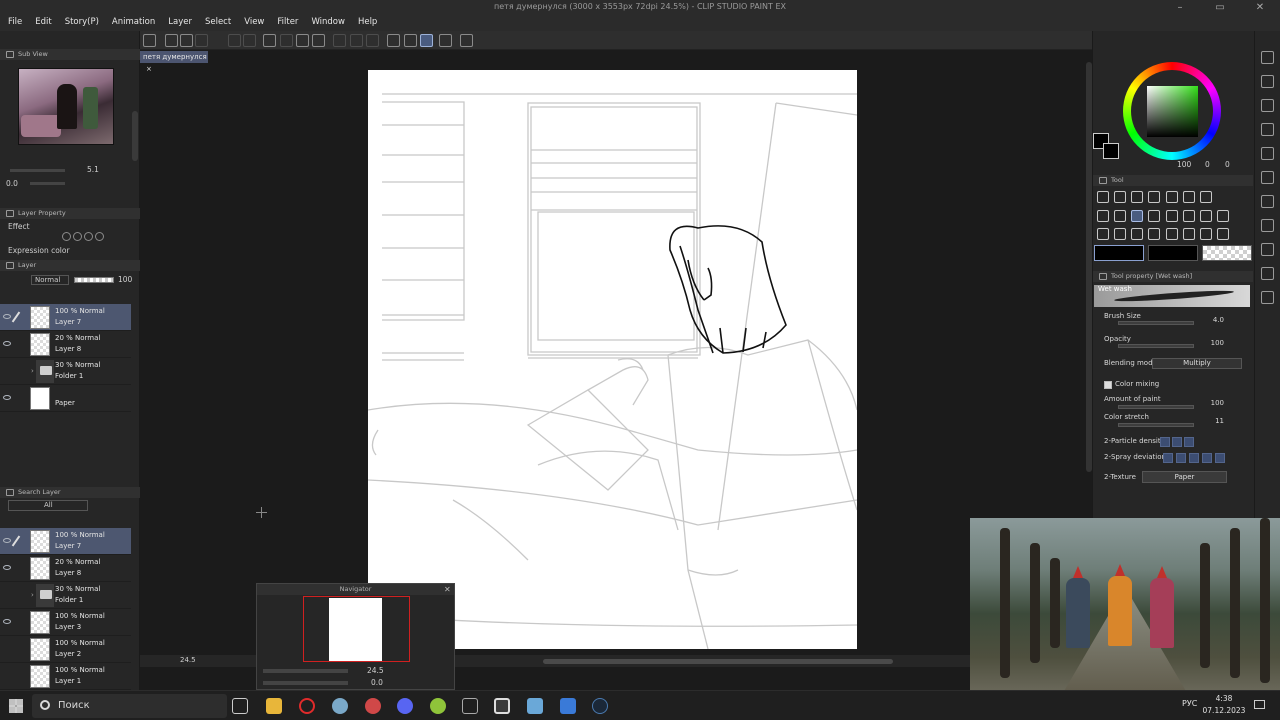 This screenshot has width=1280, height=720. Describe the element at coordinates (1137, 234) in the screenshot. I see `figure-tool-icon` at that location.